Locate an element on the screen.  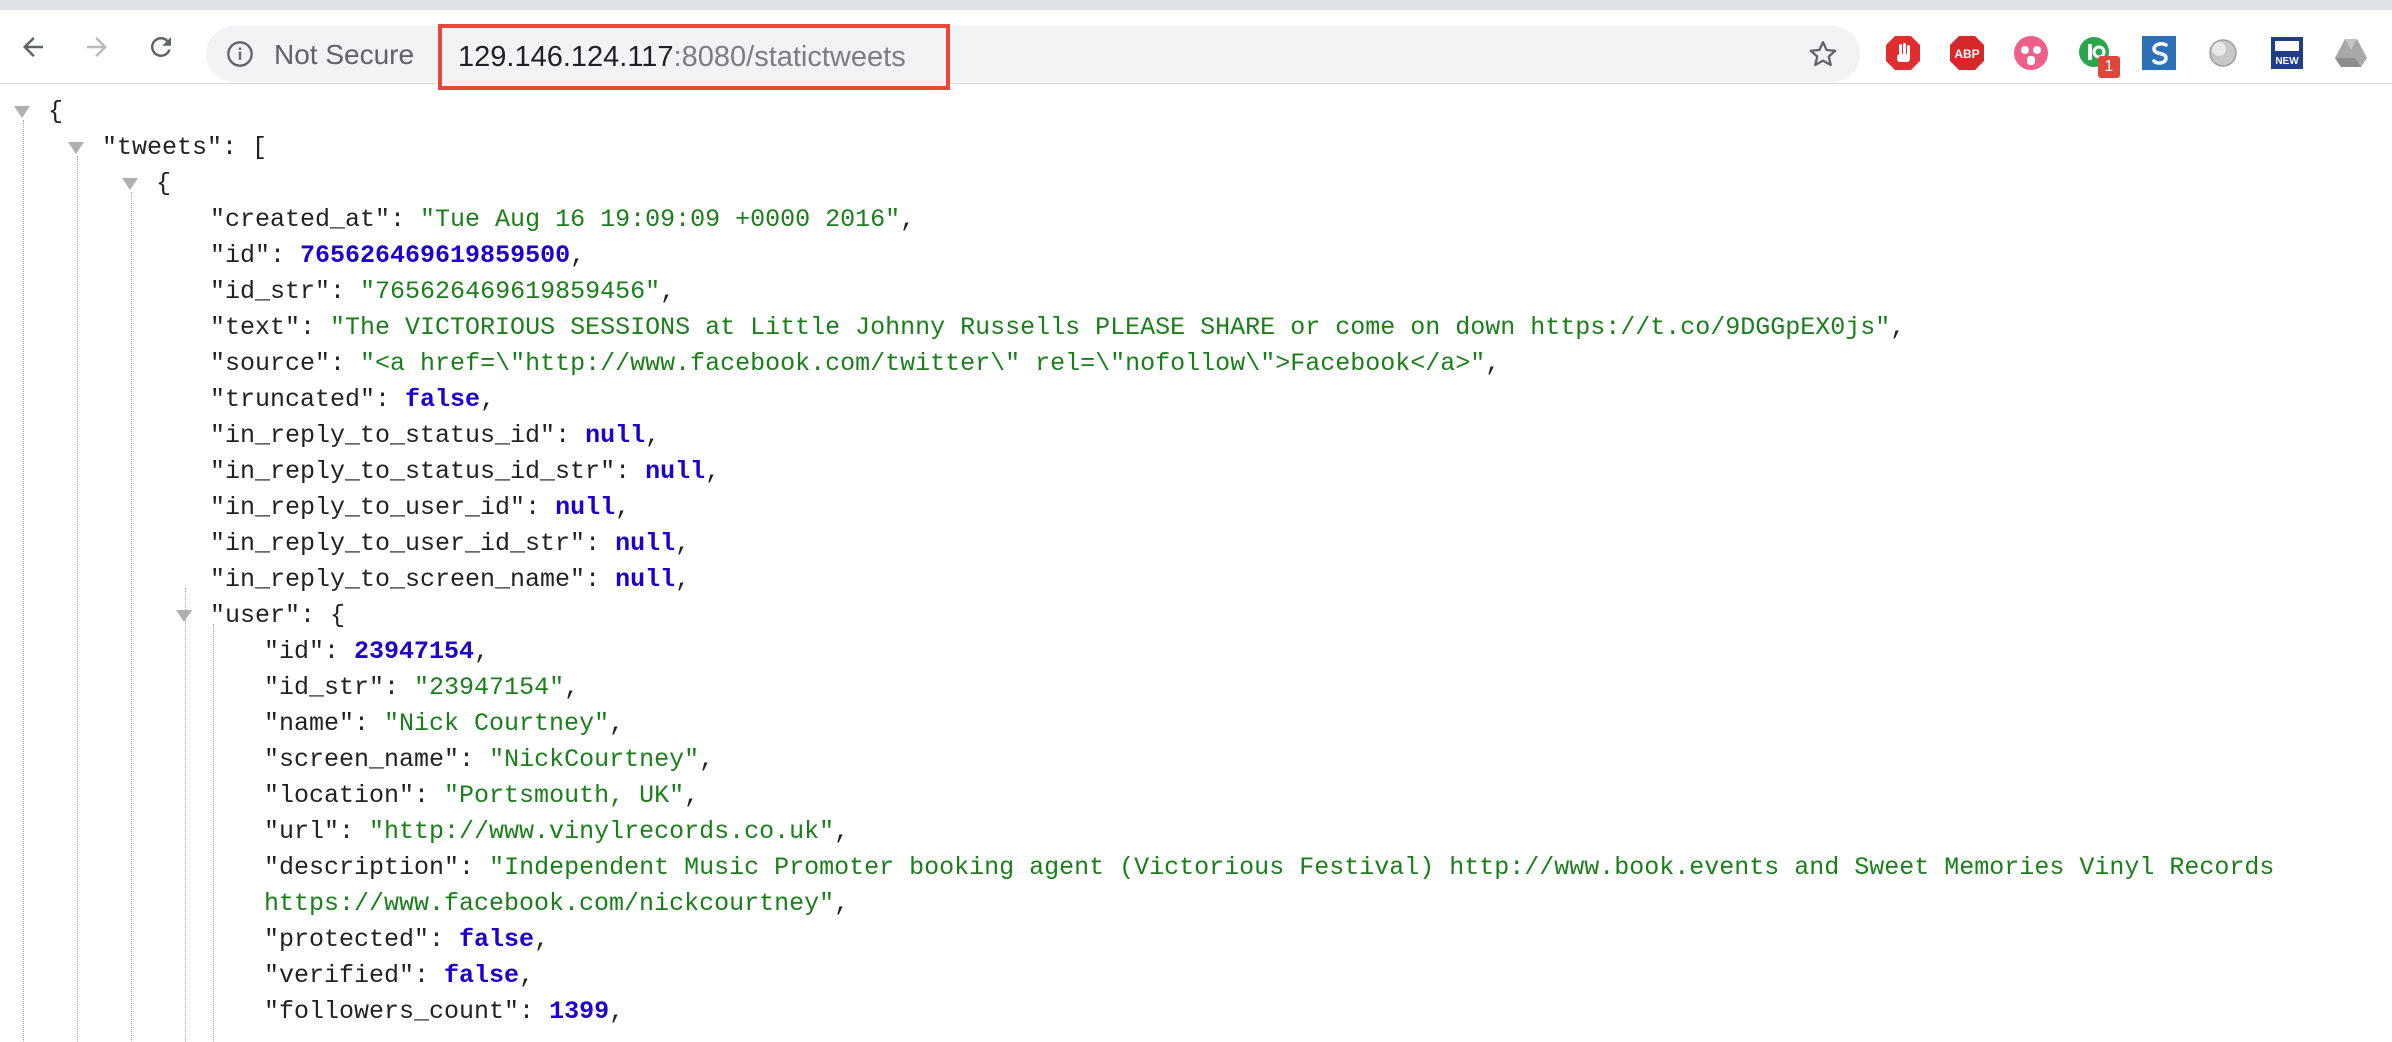
json-line: "in_reply_to_status_id_str": null, is located at coordinates (465, 471).